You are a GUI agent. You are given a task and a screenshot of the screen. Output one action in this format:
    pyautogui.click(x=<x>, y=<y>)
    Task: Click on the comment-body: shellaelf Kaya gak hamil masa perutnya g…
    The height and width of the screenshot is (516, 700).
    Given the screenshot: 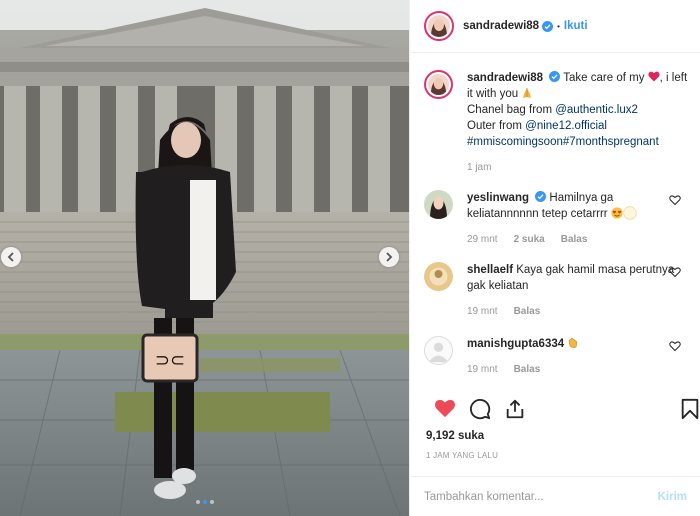 What is the action you would take?
    pyautogui.click(x=572, y=291)
    